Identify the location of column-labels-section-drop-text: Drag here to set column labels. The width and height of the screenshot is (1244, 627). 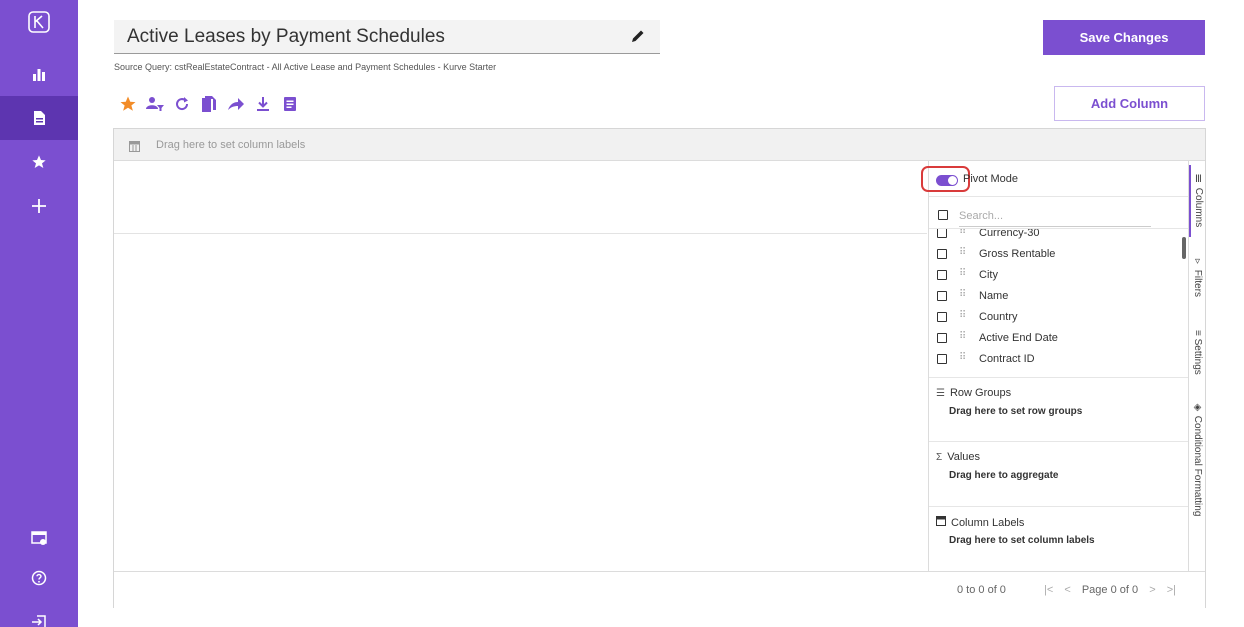
(1022, 540).